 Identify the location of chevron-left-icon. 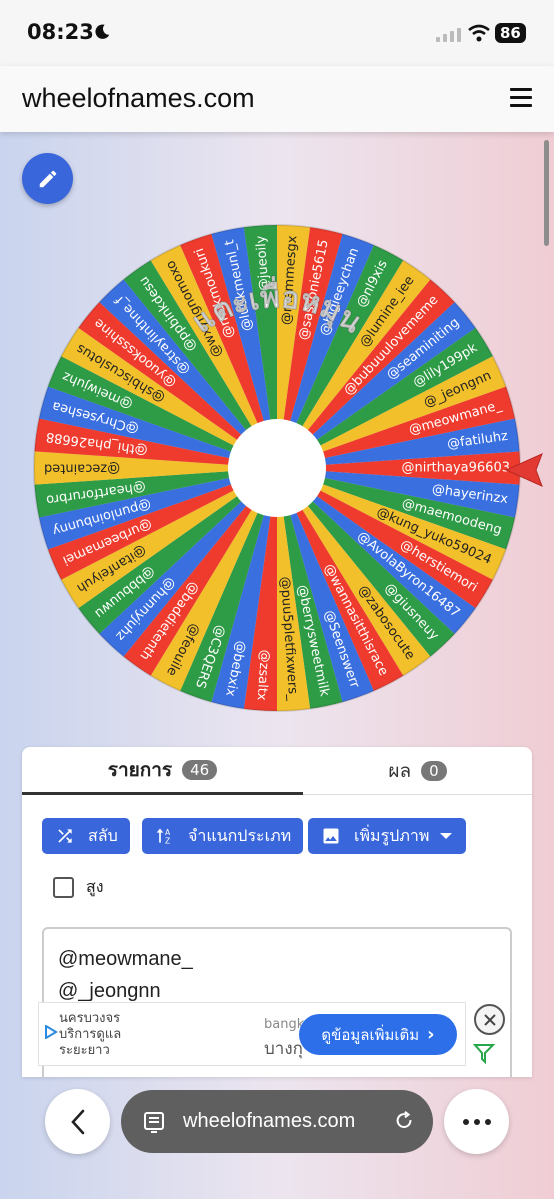
(77, 1121).